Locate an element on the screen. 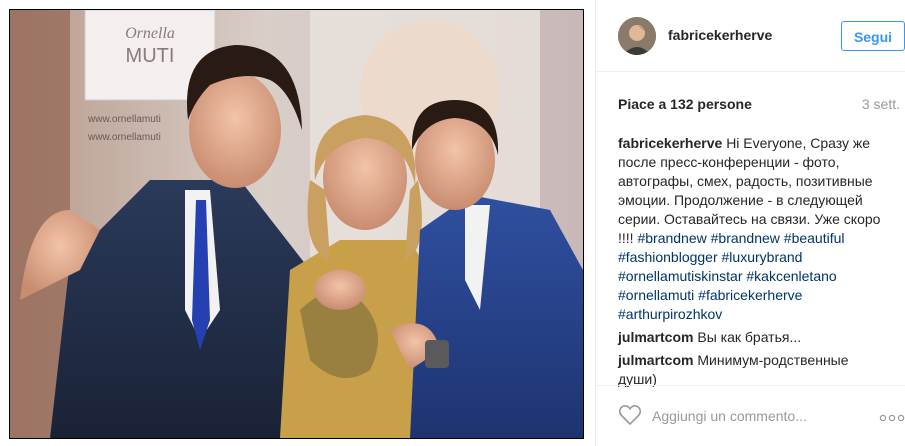 The width and height of the screenshot is (905, 446). caption-author: fabricekerherve is located at coordinates (670, 143).